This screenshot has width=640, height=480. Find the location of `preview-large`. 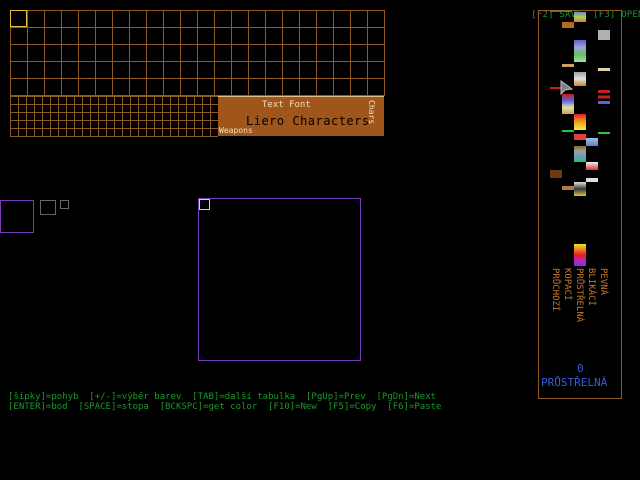

preview-large is located at coordinates (17, 216).